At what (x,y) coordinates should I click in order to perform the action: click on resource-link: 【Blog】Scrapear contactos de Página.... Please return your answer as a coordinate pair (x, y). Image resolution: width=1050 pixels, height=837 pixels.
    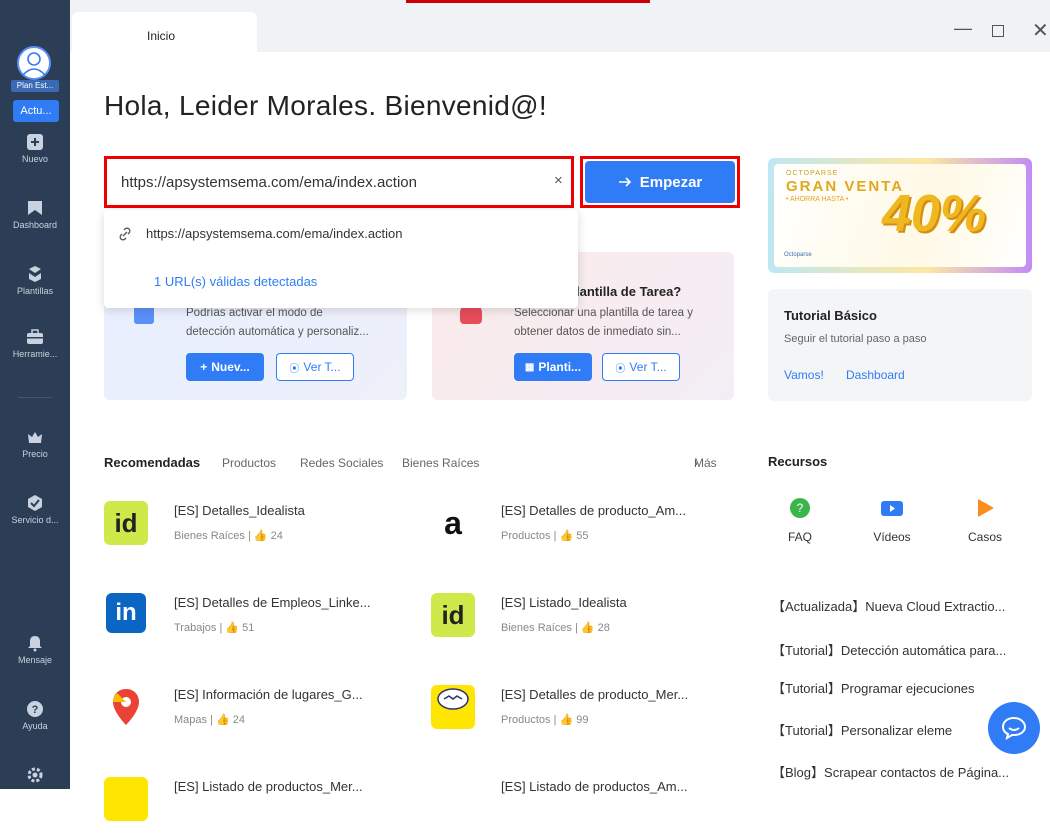
    Looking at the image, I should click on (890, 771).